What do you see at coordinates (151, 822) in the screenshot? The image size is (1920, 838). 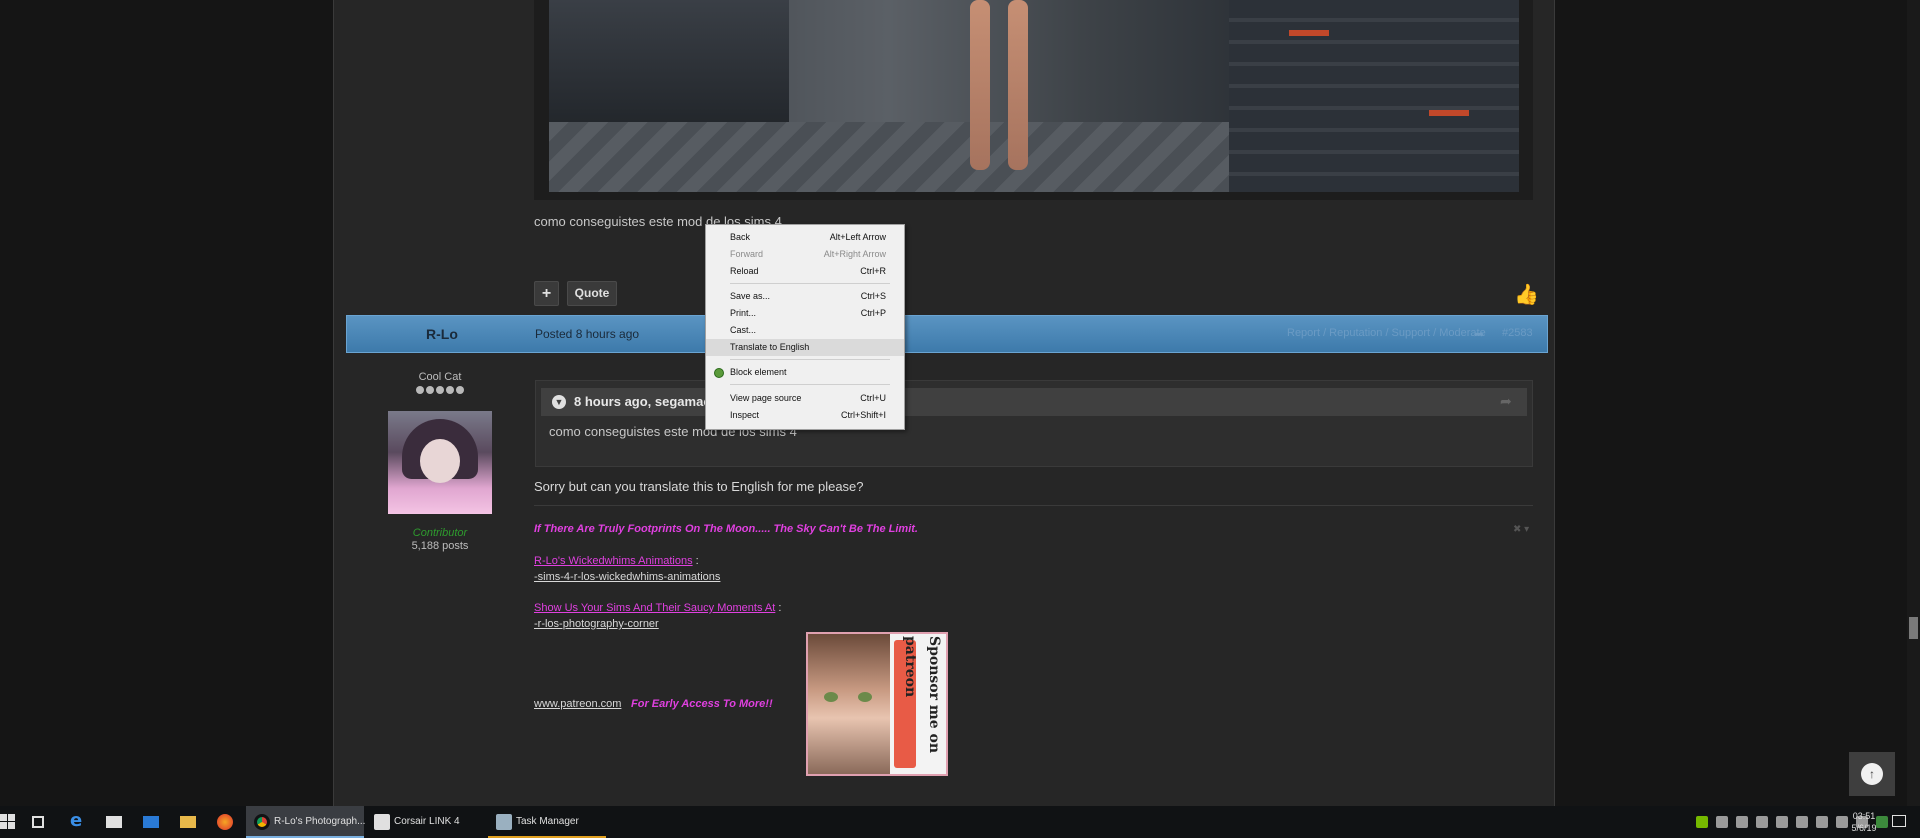 I see `outlook-icon` at bounding box center [151, 822].